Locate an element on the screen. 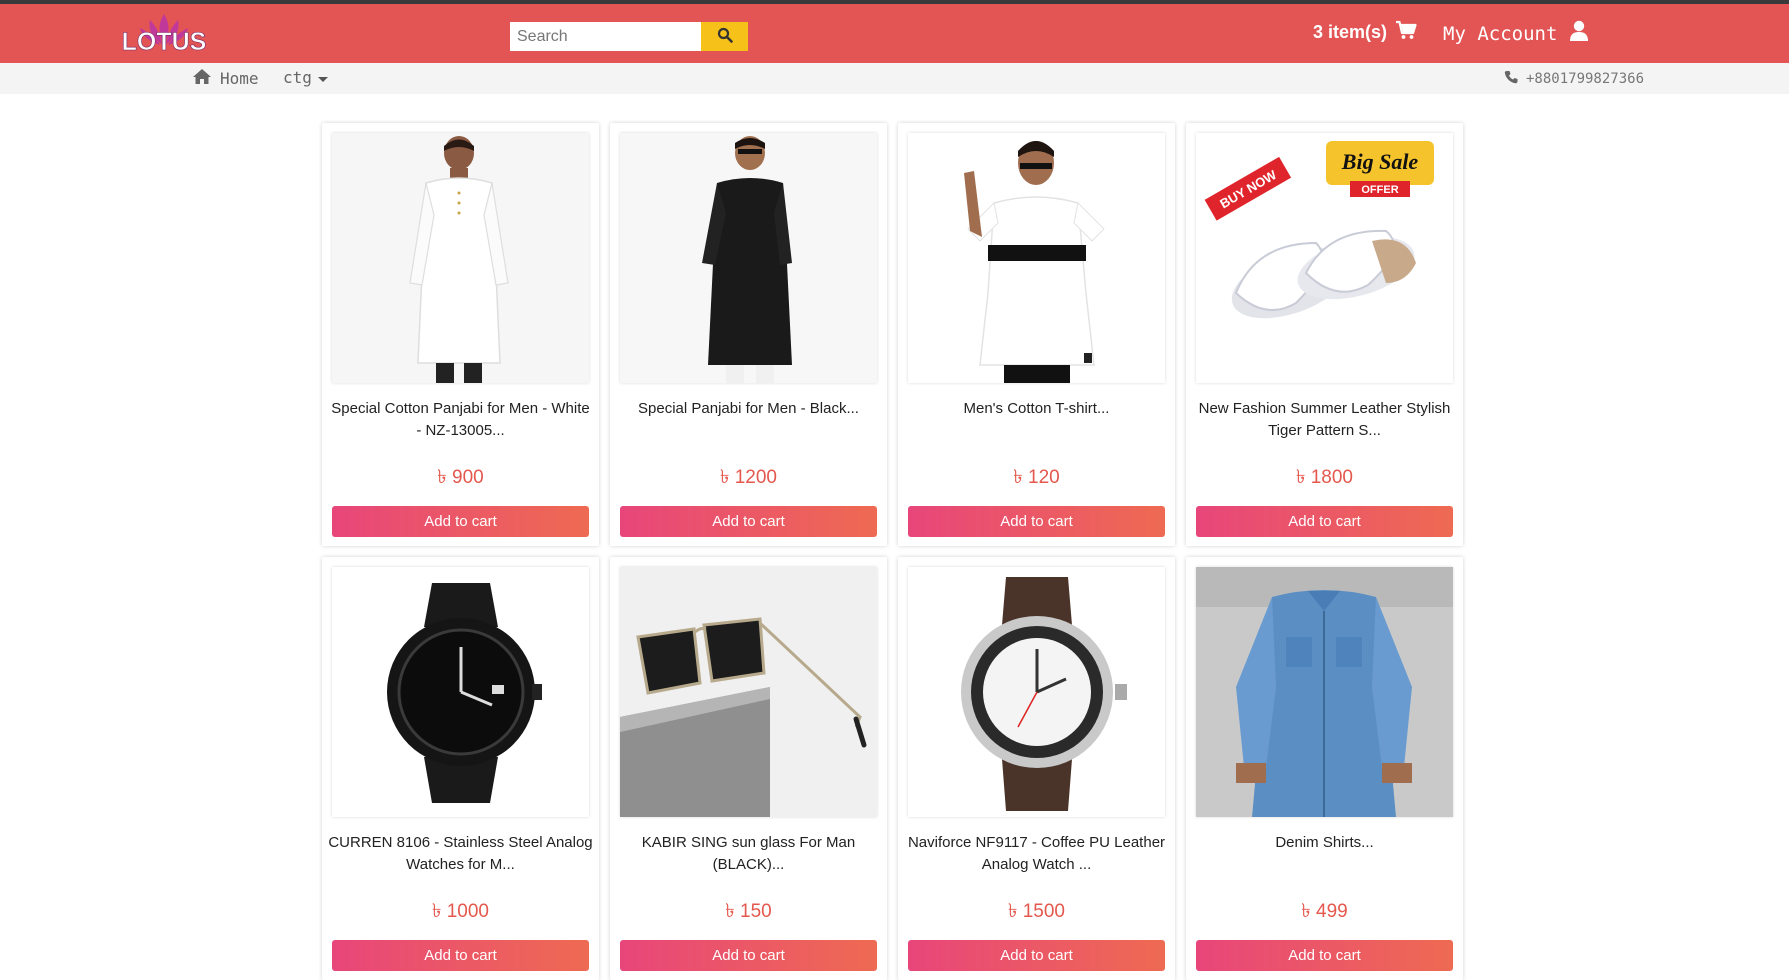 This screenshot has height=980, width=1789. product-image-black-watch is located at coordinates (460, 692).